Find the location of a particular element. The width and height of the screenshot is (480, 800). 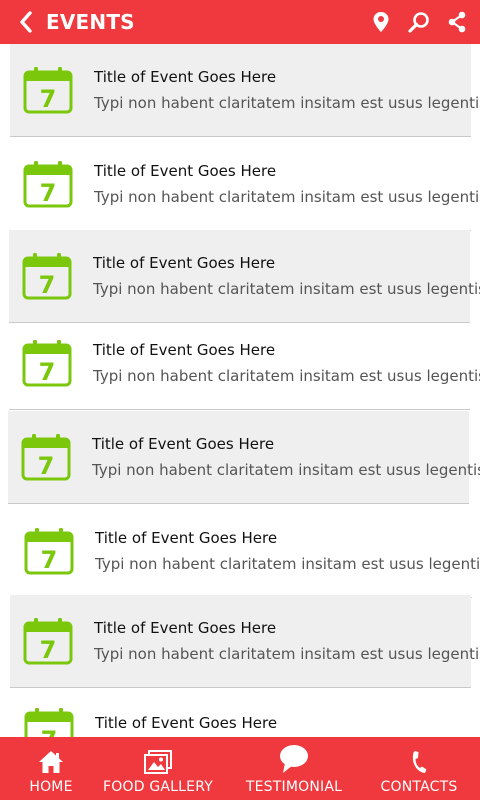

nav-testimonial: TESTIMONIAL is located at coordinates (294, 768).